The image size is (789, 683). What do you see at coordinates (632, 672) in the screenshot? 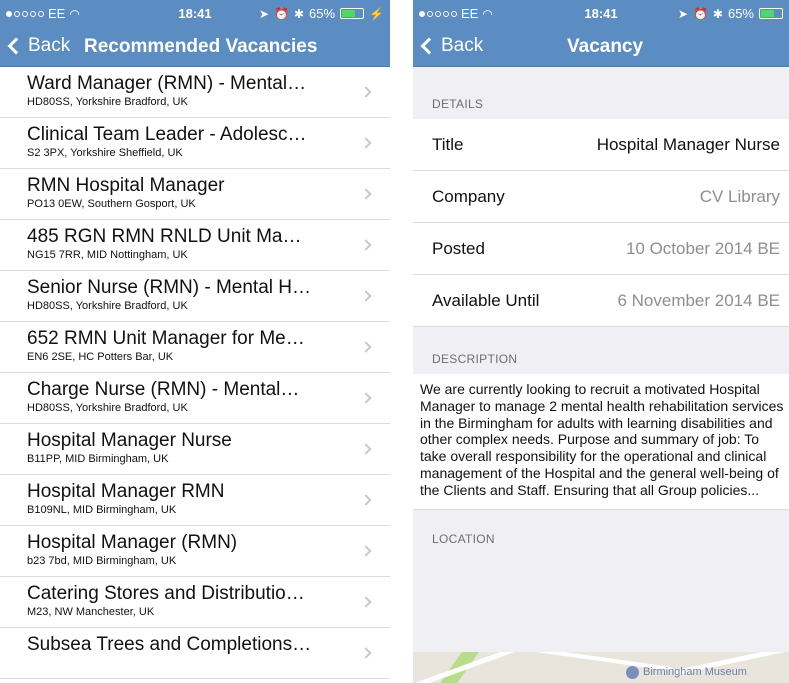
I see `museum-pin-icon` at bounding box center [632, 672].